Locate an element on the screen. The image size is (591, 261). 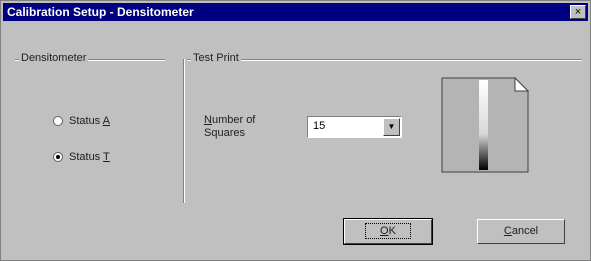
density-gradient-strip is located at coordinates (483, 125).